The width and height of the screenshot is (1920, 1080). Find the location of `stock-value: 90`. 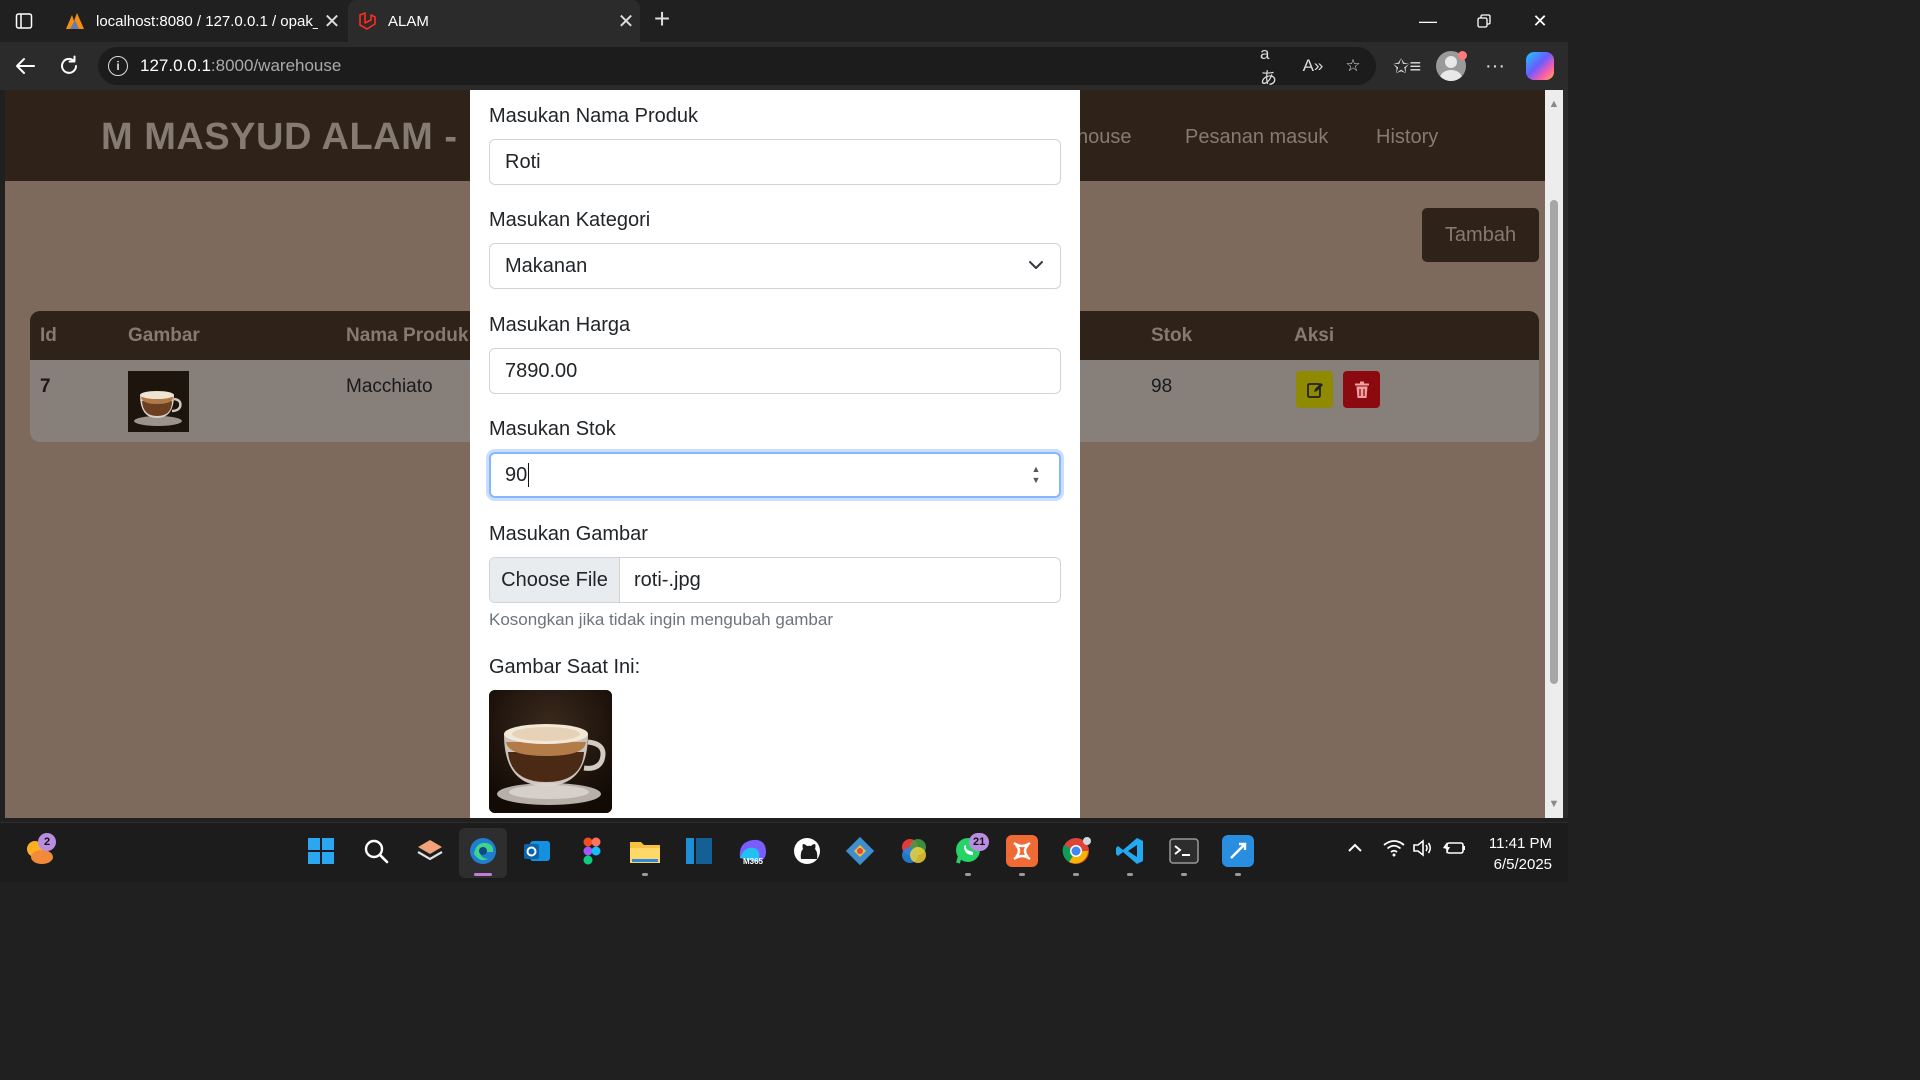

stock-value: 90 is located at coordinates (516, 474).